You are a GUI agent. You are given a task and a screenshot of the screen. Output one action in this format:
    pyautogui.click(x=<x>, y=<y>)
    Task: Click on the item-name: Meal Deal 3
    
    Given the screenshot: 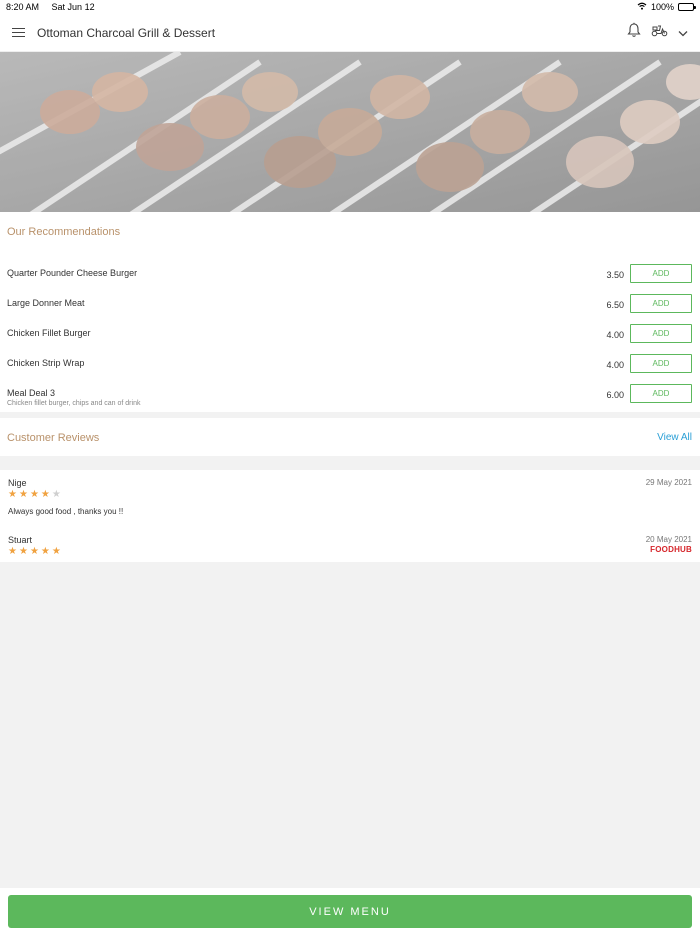 What is the action you would take?
    pyautogui.click(x=31, y=393)
    